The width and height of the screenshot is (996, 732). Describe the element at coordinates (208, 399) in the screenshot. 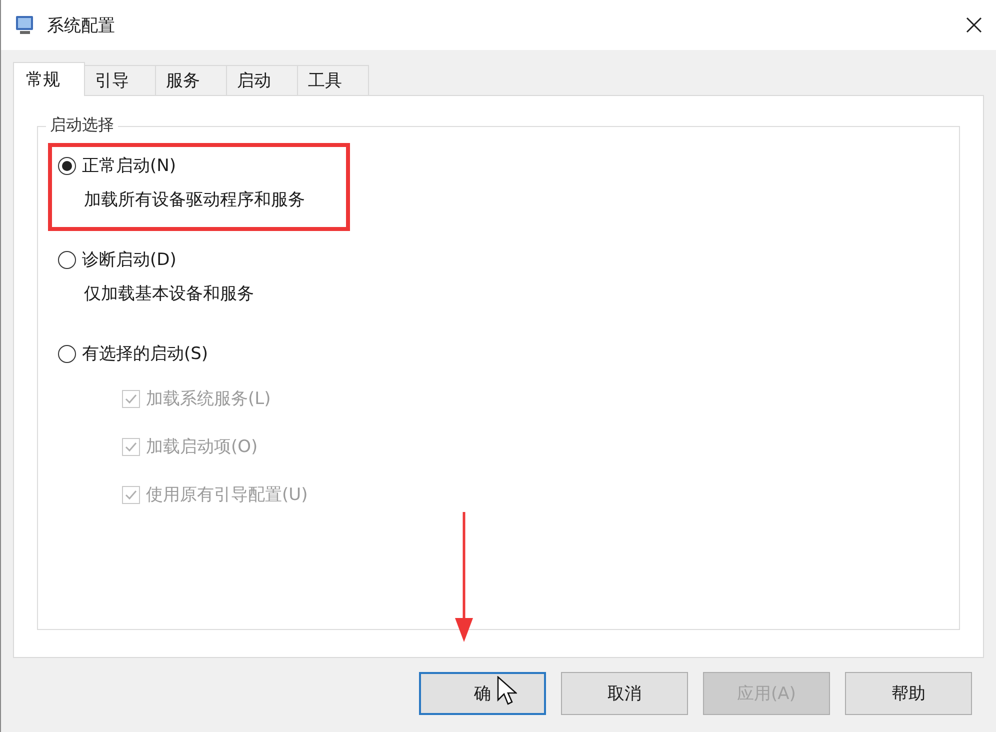

I see `checkbox-label: 加载系统服务(L)` at that location.